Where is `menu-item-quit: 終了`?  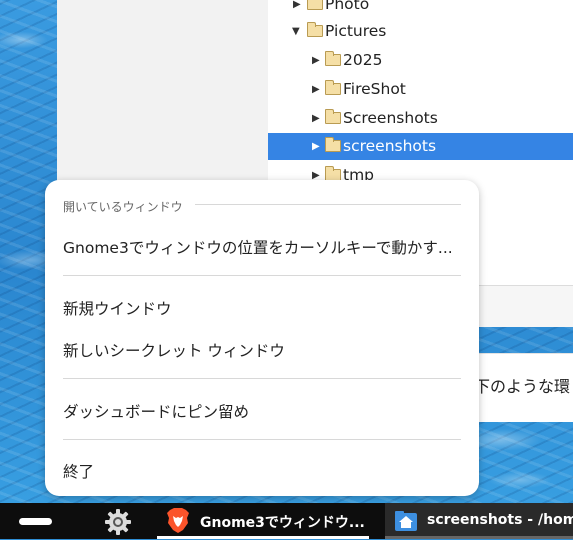 menu-item-quit: 終了 is located at coordinates (78, 471).